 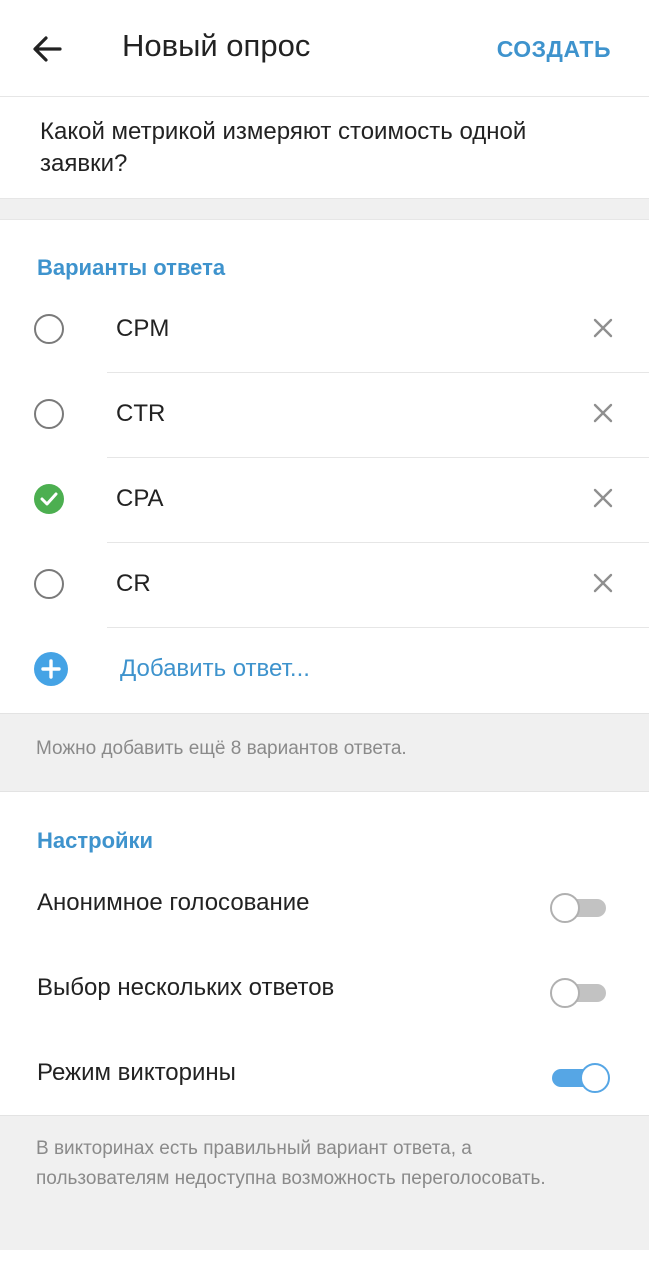 I want to click on multiple-answers-toggle, so click(x=580, y=992).